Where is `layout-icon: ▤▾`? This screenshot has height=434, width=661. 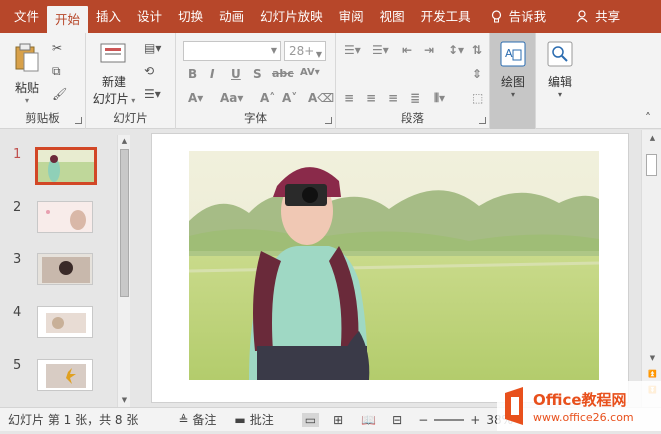
layout-icon: ▤▾ is located at coordinates (152, 48).